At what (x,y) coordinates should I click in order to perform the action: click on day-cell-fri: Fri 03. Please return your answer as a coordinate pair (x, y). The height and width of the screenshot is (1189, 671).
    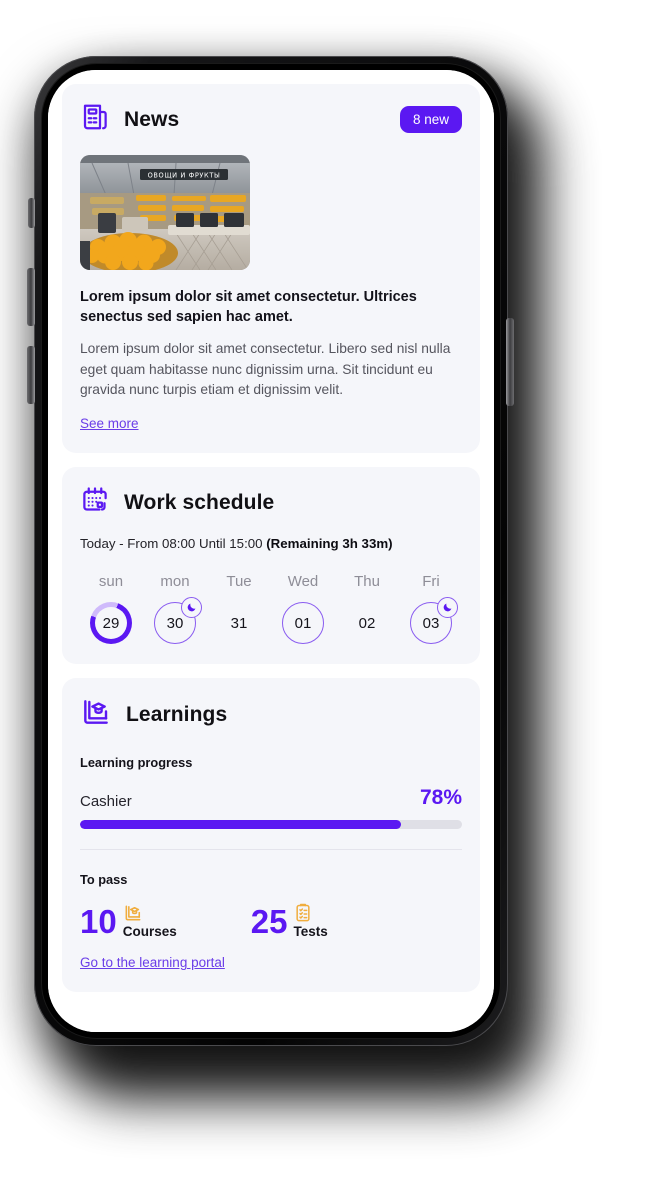
    Looking at the image, I should click on (431, 609).